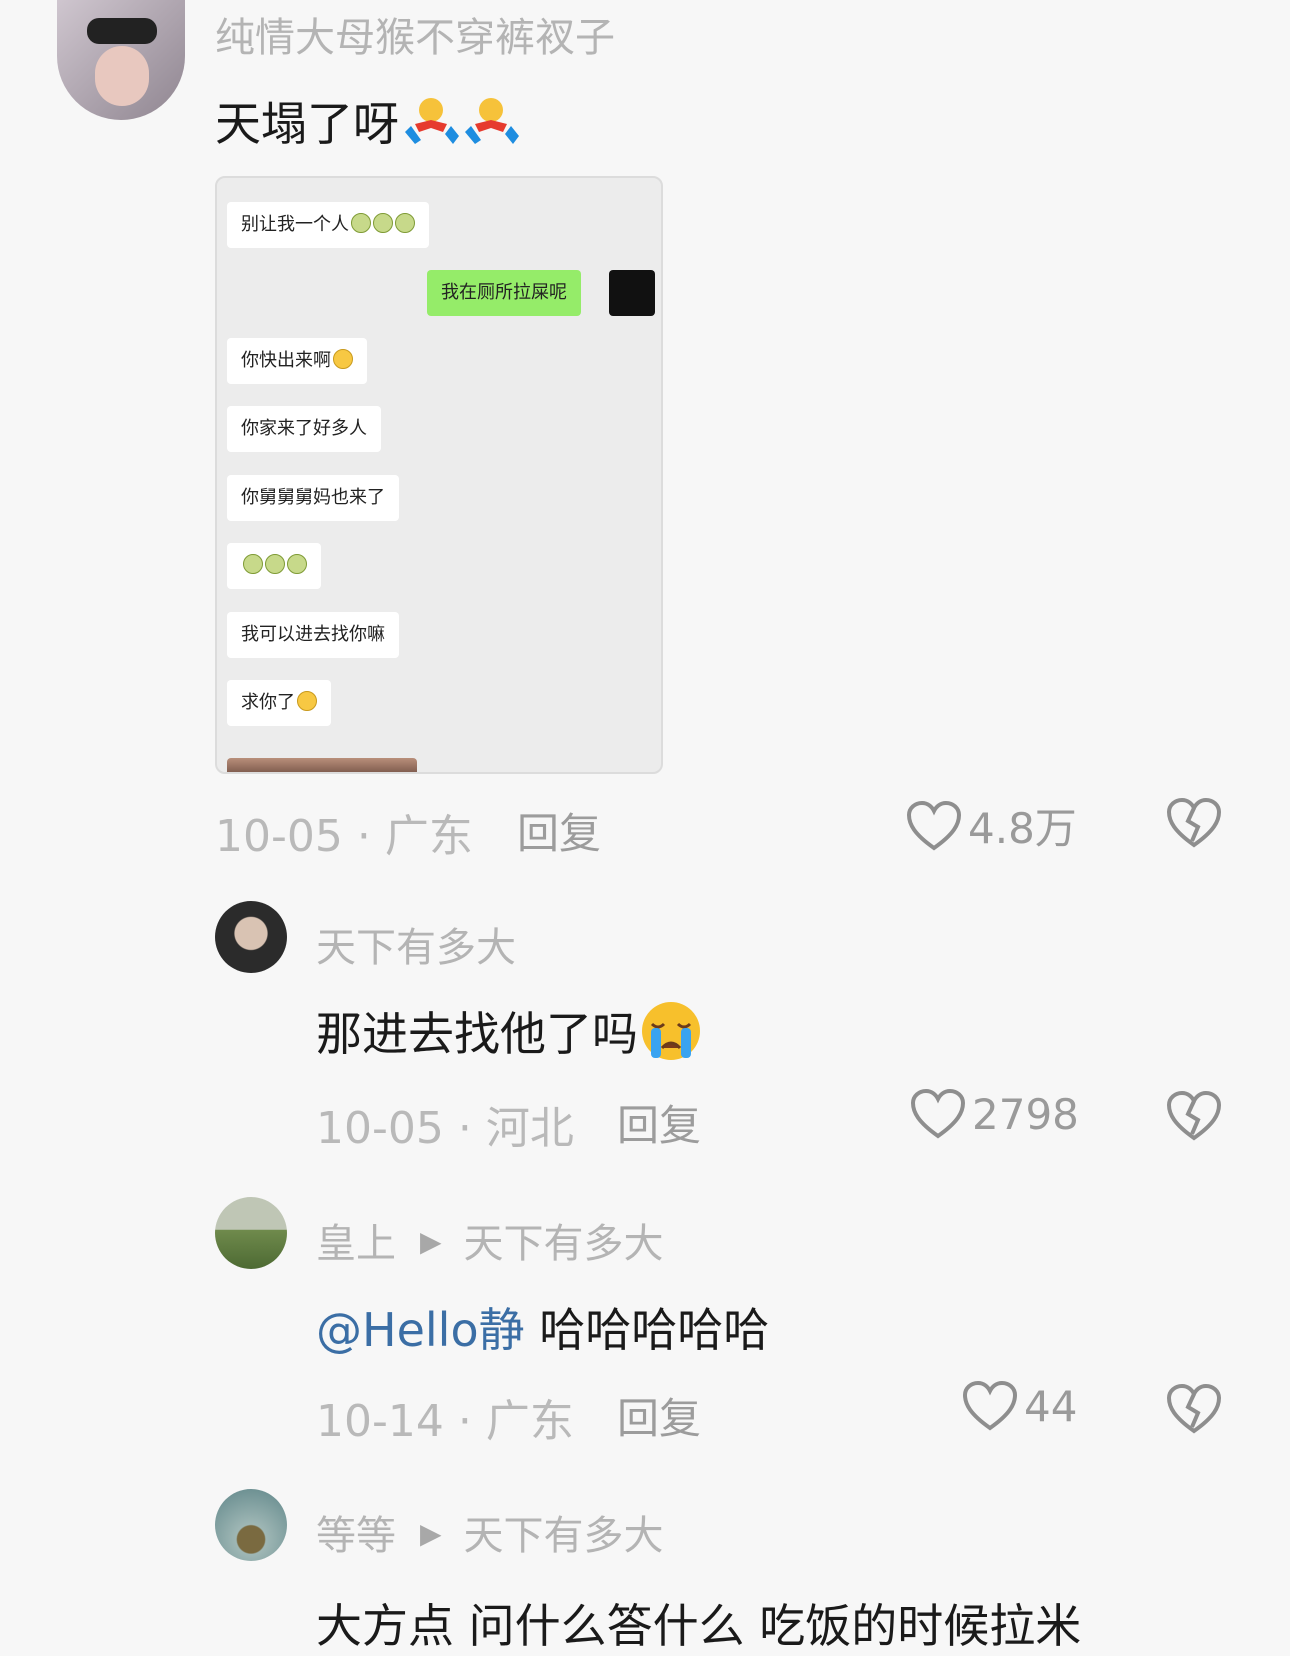 This screenshot has width=1290, height=1656. I want to click on chat-bubble-text: 我可以进去找你嘛, so click(313, 634).